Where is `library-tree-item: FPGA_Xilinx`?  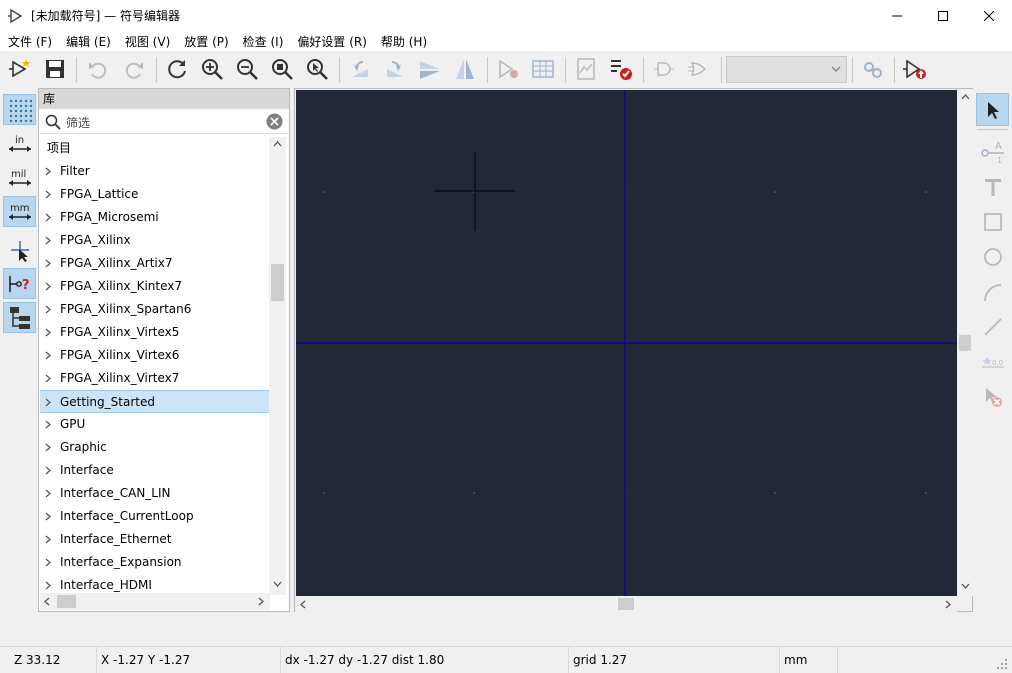 library-tree-item: FPGA_Xilinx is located at coordinates (154, 240).